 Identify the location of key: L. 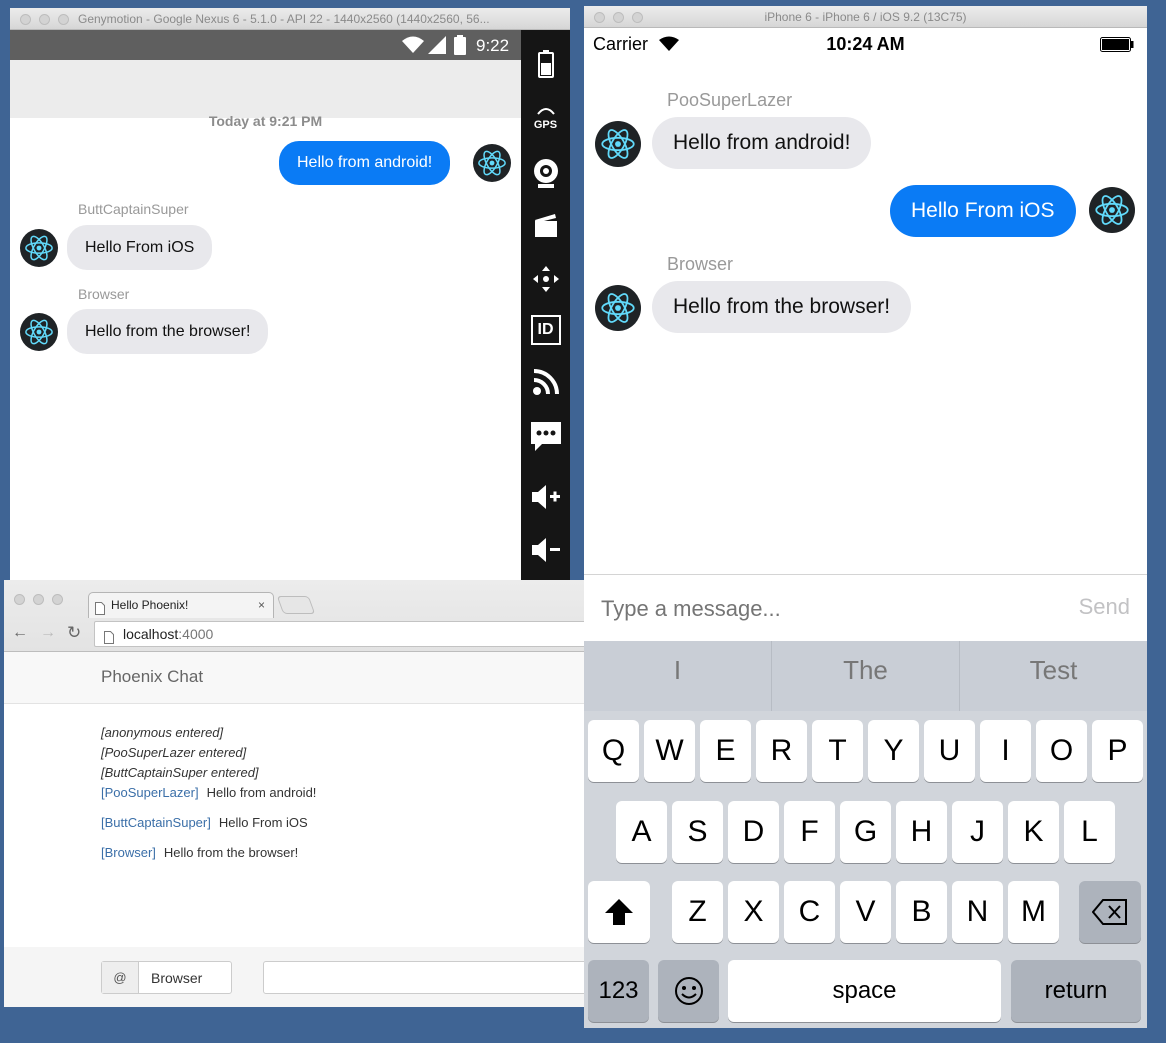
(1089, 832).